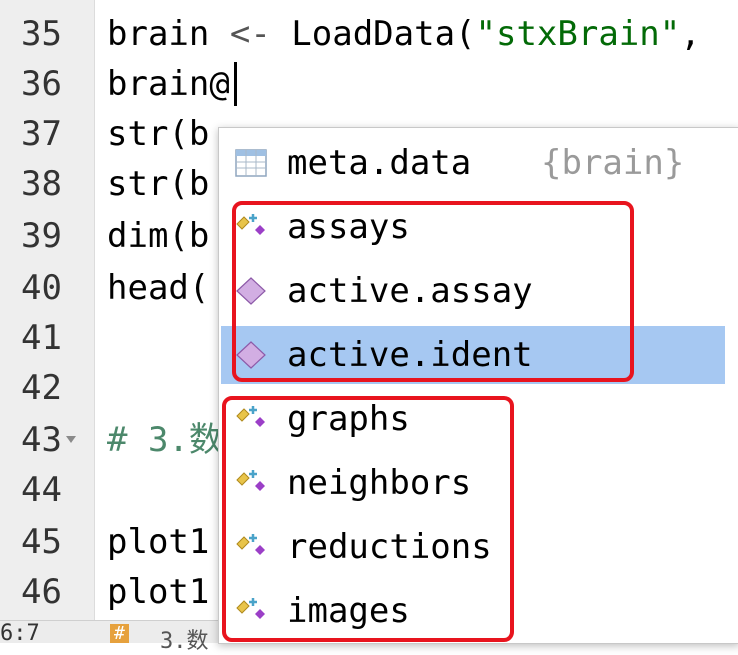 The width and height of the screenshot is (738, 655). Describe the element at coordinates (41, 34) in the screenshot. I see `line-number: 35` at that location.